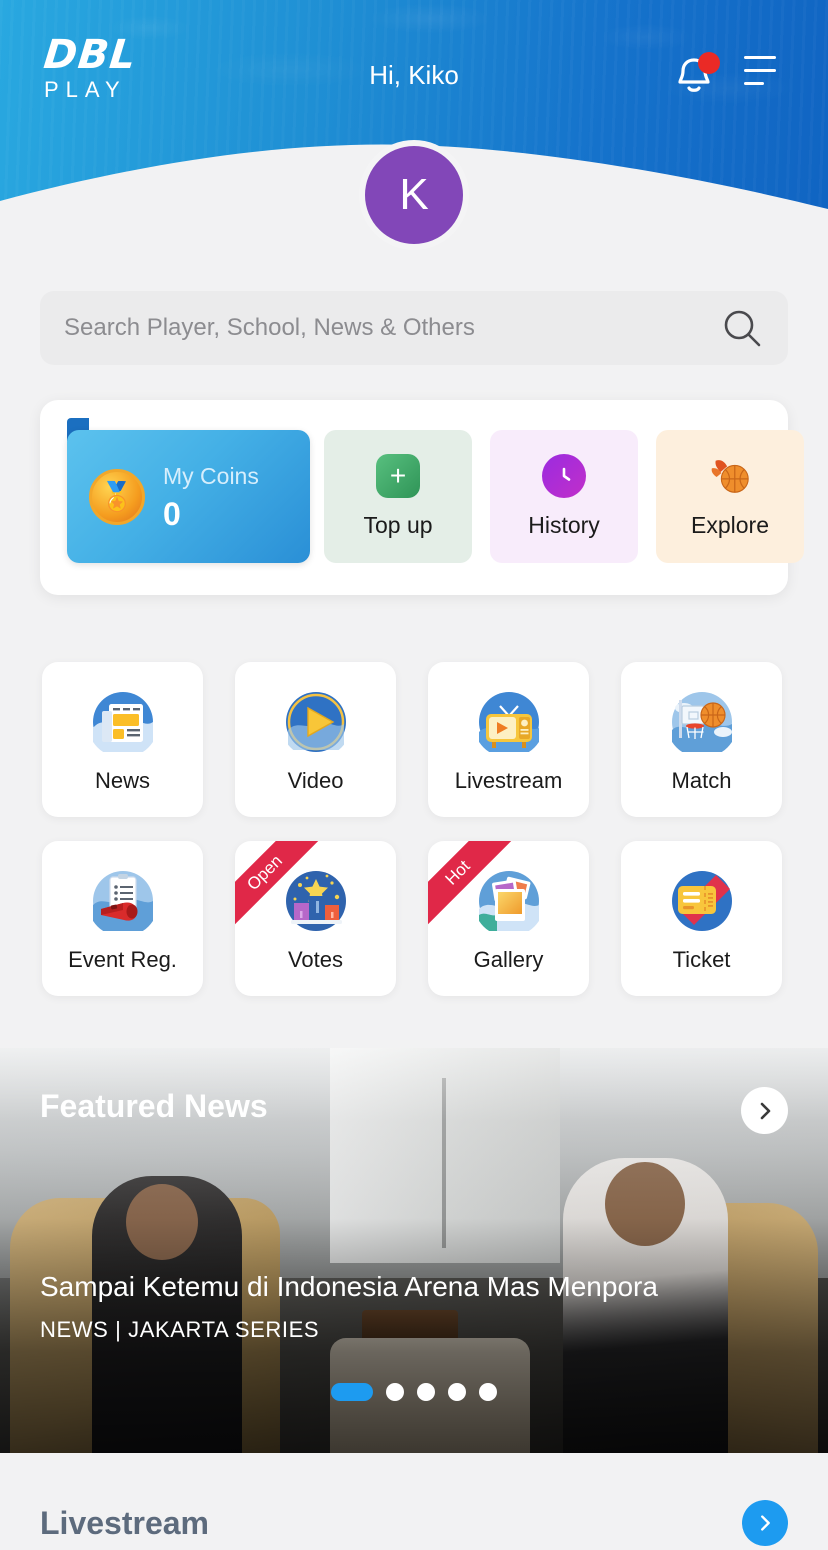 The image size is (828, 1550). I want to click on avatar-initial: K, so click(414, 195).